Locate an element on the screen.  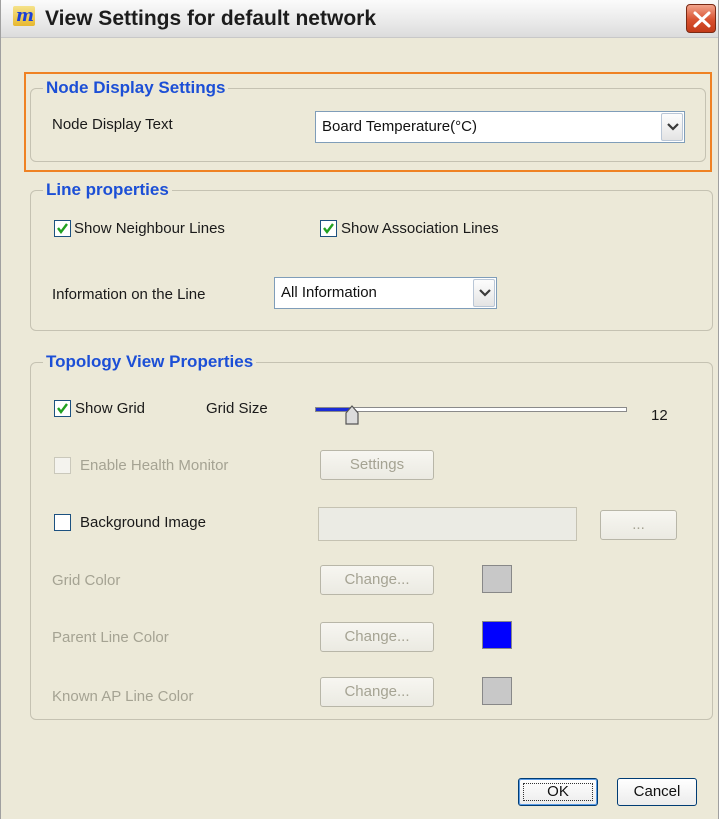
node-display-legend: Node Display Settings is located at coordinates (136, 88).